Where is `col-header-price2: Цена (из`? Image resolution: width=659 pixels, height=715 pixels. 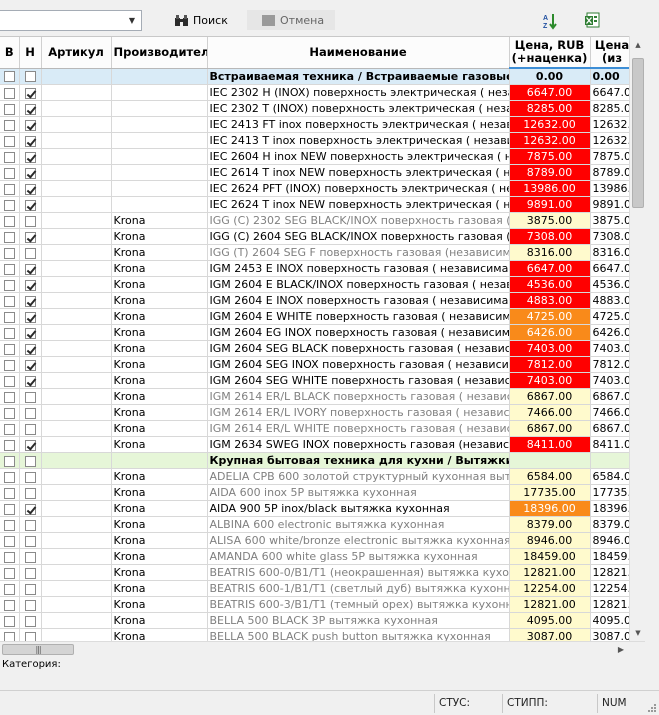
col-header-price2: Цена (из is located at coordinates (612, 53).